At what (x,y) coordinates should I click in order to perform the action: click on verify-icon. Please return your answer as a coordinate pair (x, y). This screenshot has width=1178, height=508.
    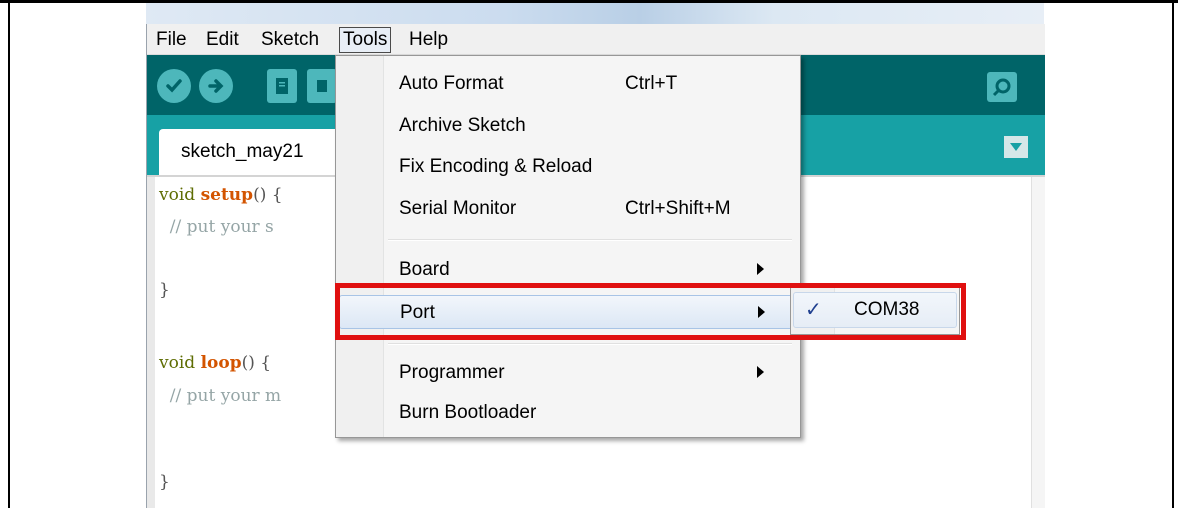
    Looking at the image, I should click on (174, 86).